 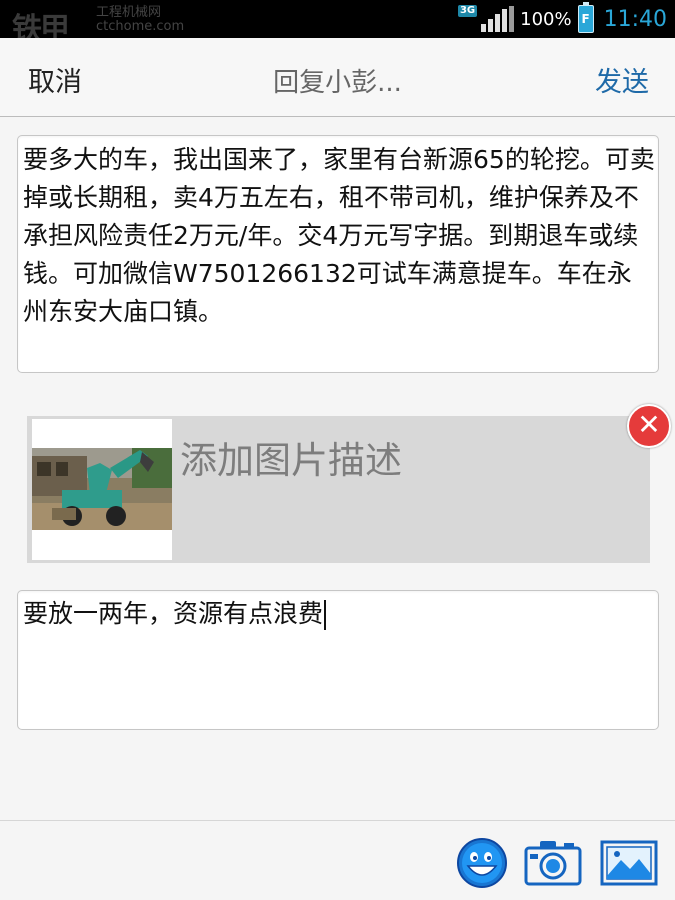 I want to click on remove-image-button: ✕, so click(x=649, y=426).